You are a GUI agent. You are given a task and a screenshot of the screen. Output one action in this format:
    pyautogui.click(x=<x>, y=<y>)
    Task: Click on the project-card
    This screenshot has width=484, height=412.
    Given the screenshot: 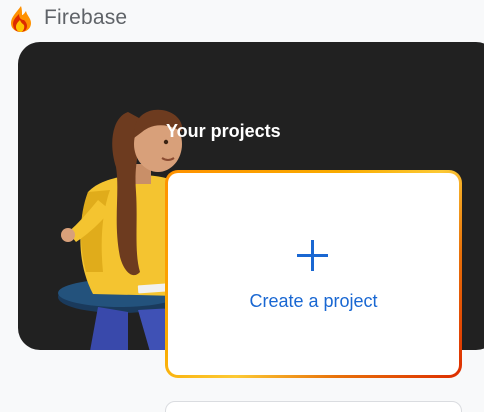 What is the action you would take?
    pyautogui.click(x=313, y=406)
    